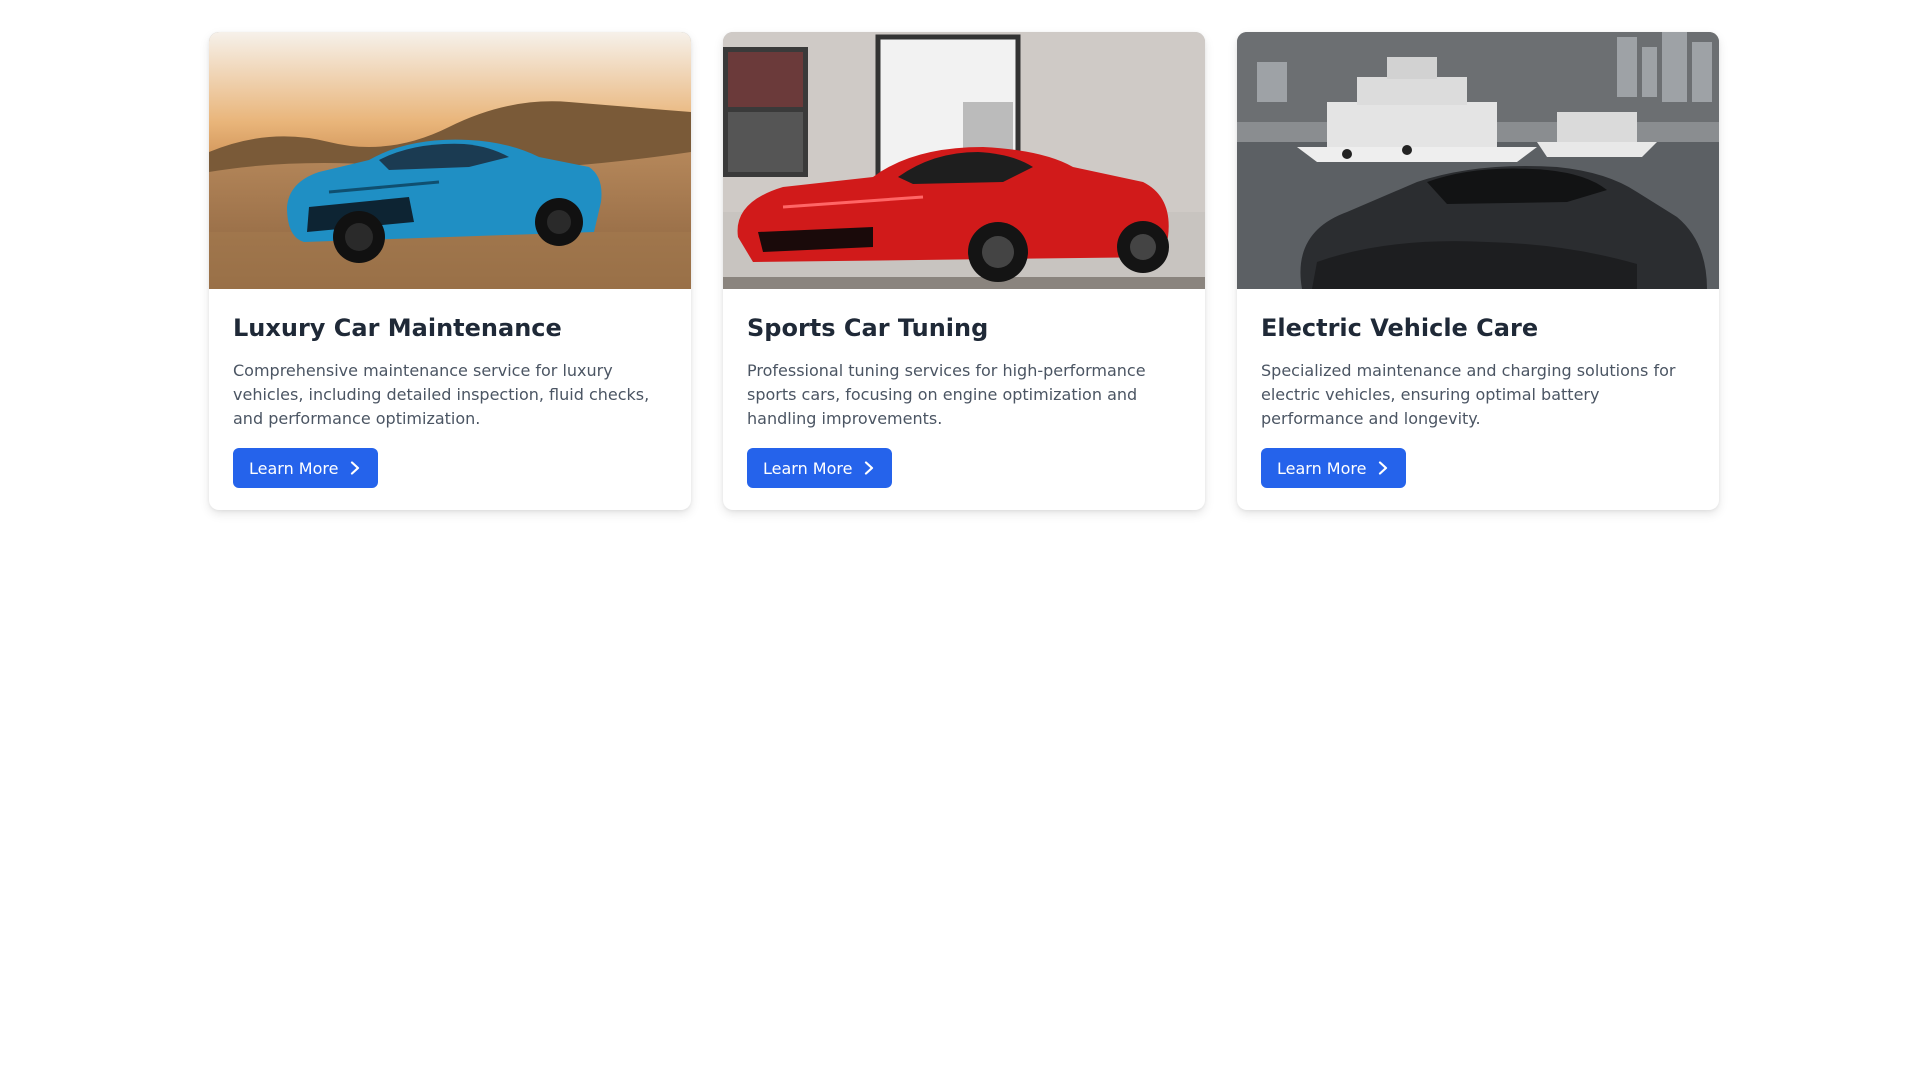 Image resolution: width=1920 pixels, height=1080 pixels. I want to click on card-title: Sports Car Tuning, so click(868, 328).